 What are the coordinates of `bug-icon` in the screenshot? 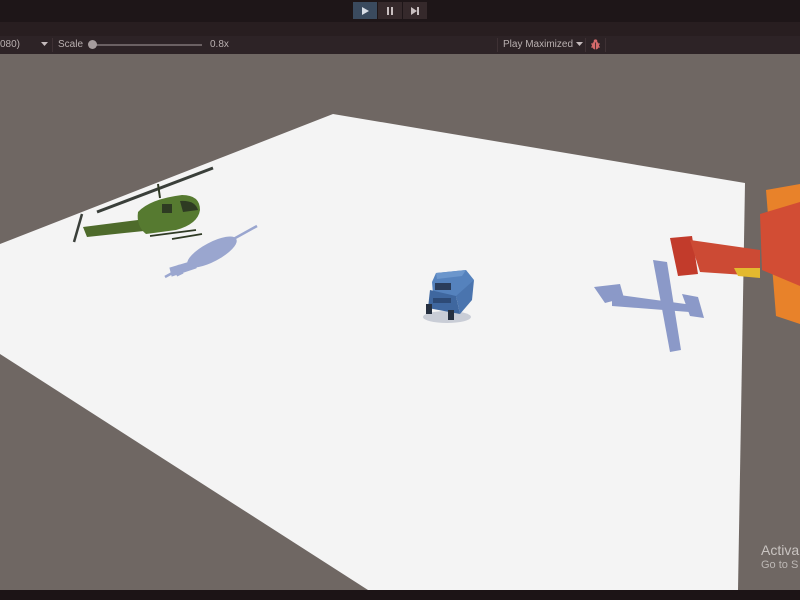 It's located at (595, 44).